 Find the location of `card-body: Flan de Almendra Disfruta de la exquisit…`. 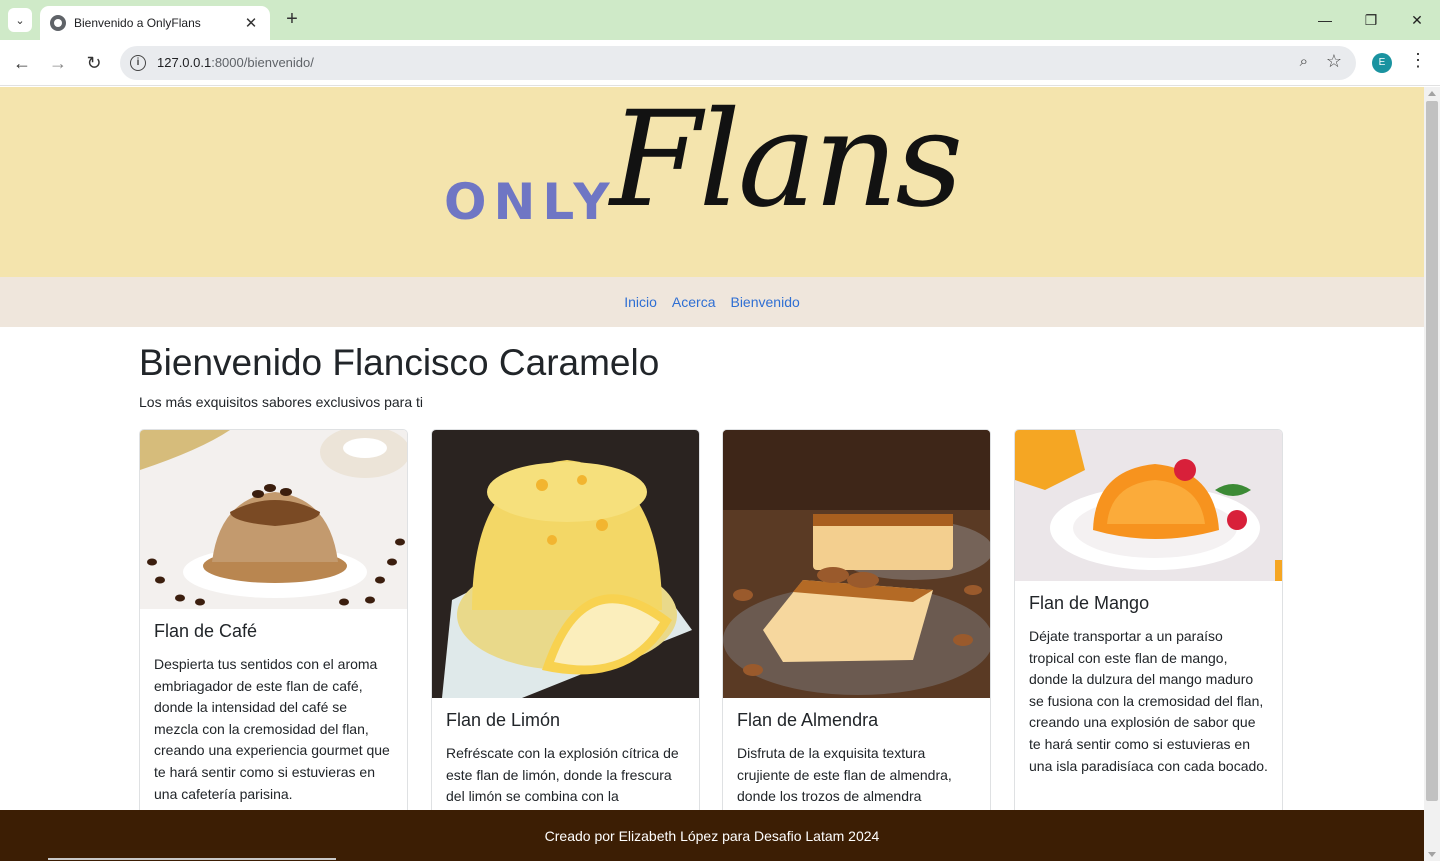

card-body: Flan de Almendra Disfruta de la exquisit… is located at coordinates (856, 759).